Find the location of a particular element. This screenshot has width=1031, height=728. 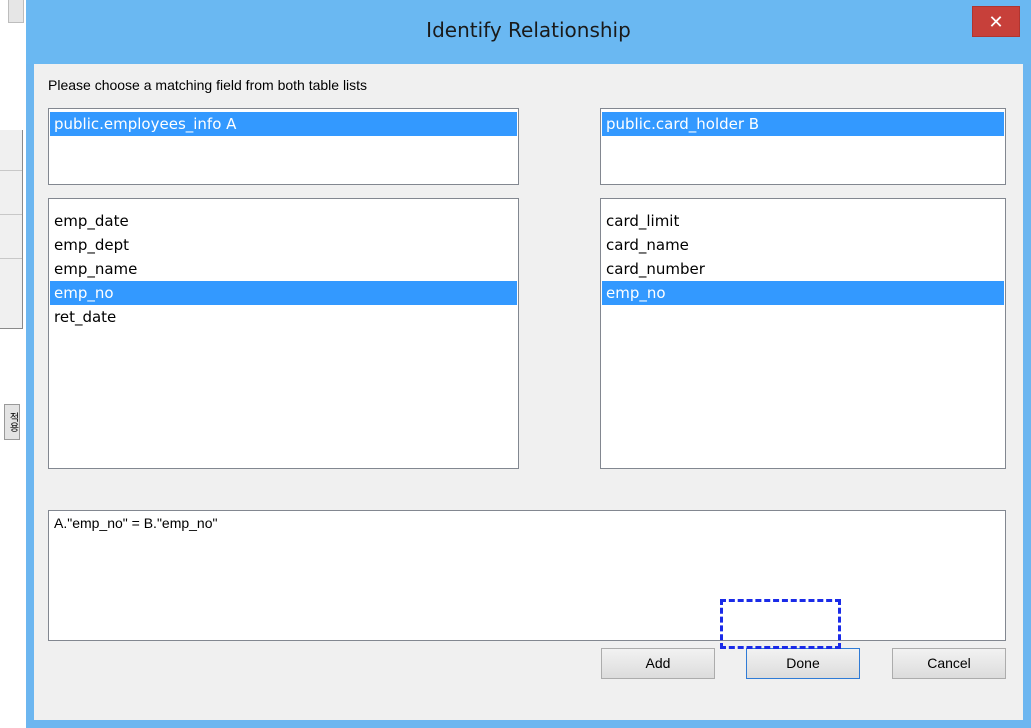

add-button: Add is located at coordinates (658, 663).